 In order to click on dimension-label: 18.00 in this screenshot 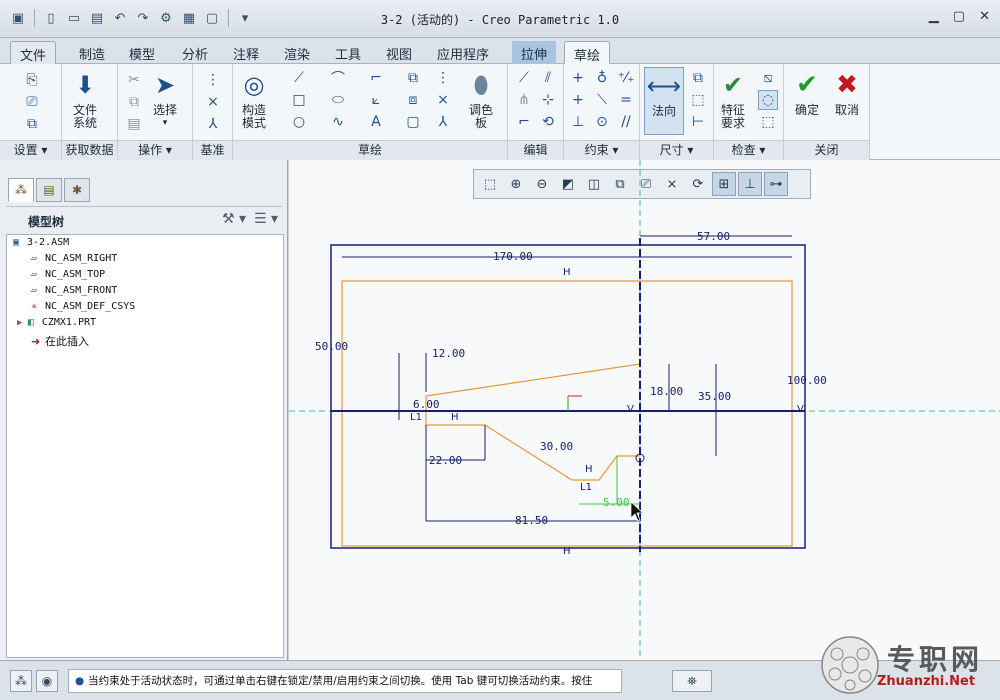, I will do `click(666, 391)`.